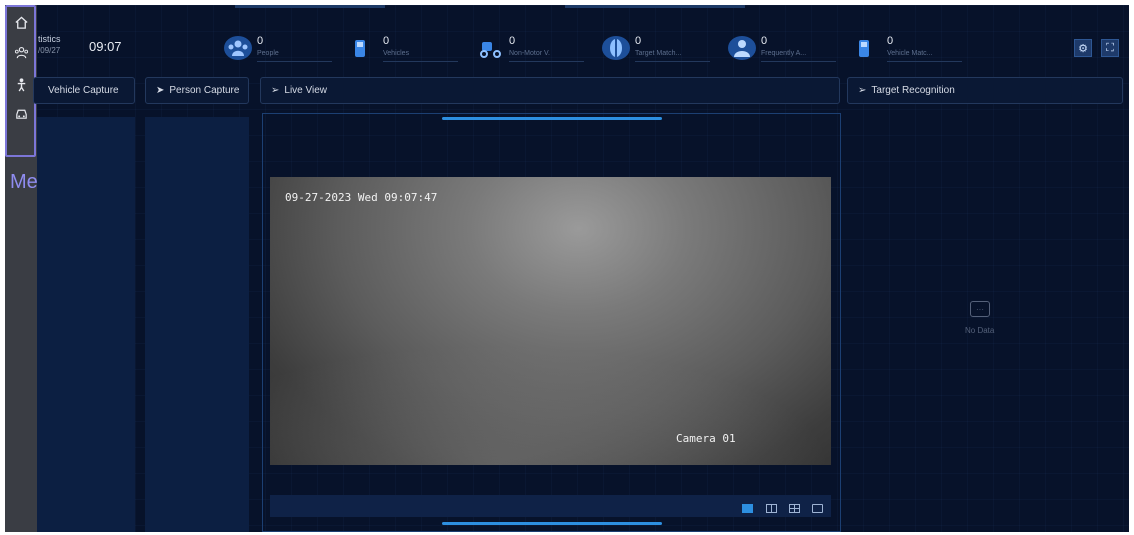  Describe the element at coordinates (552, 118) in the screenshot. I see `frame-accent-top` at that location.